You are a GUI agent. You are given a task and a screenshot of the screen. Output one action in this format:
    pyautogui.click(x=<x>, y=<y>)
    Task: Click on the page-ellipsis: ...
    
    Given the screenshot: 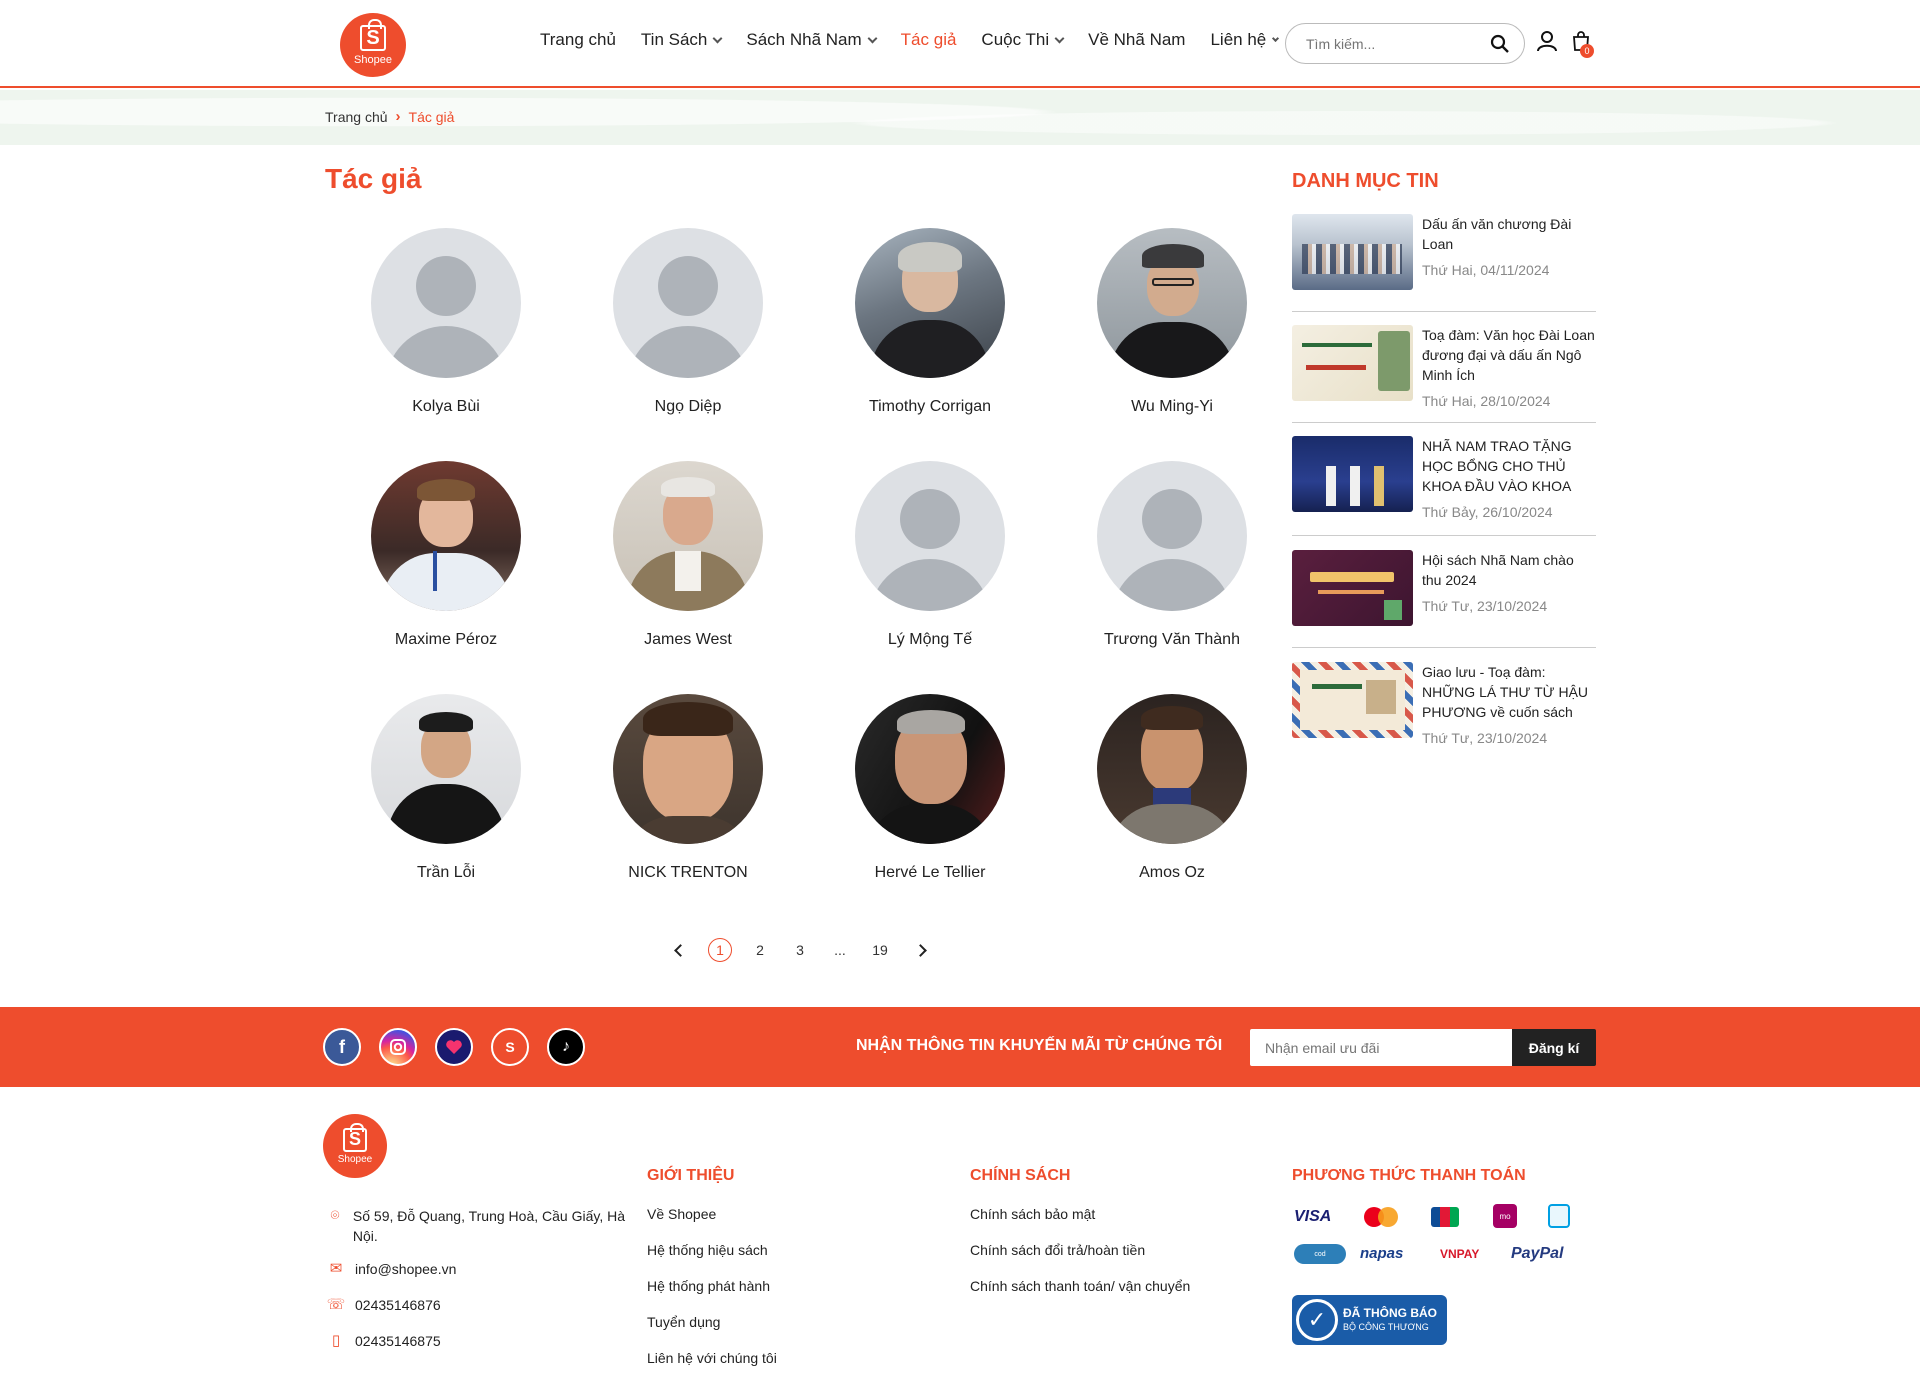 What is the action you would take?
    pyautogui.click(x=840, y=950)
    